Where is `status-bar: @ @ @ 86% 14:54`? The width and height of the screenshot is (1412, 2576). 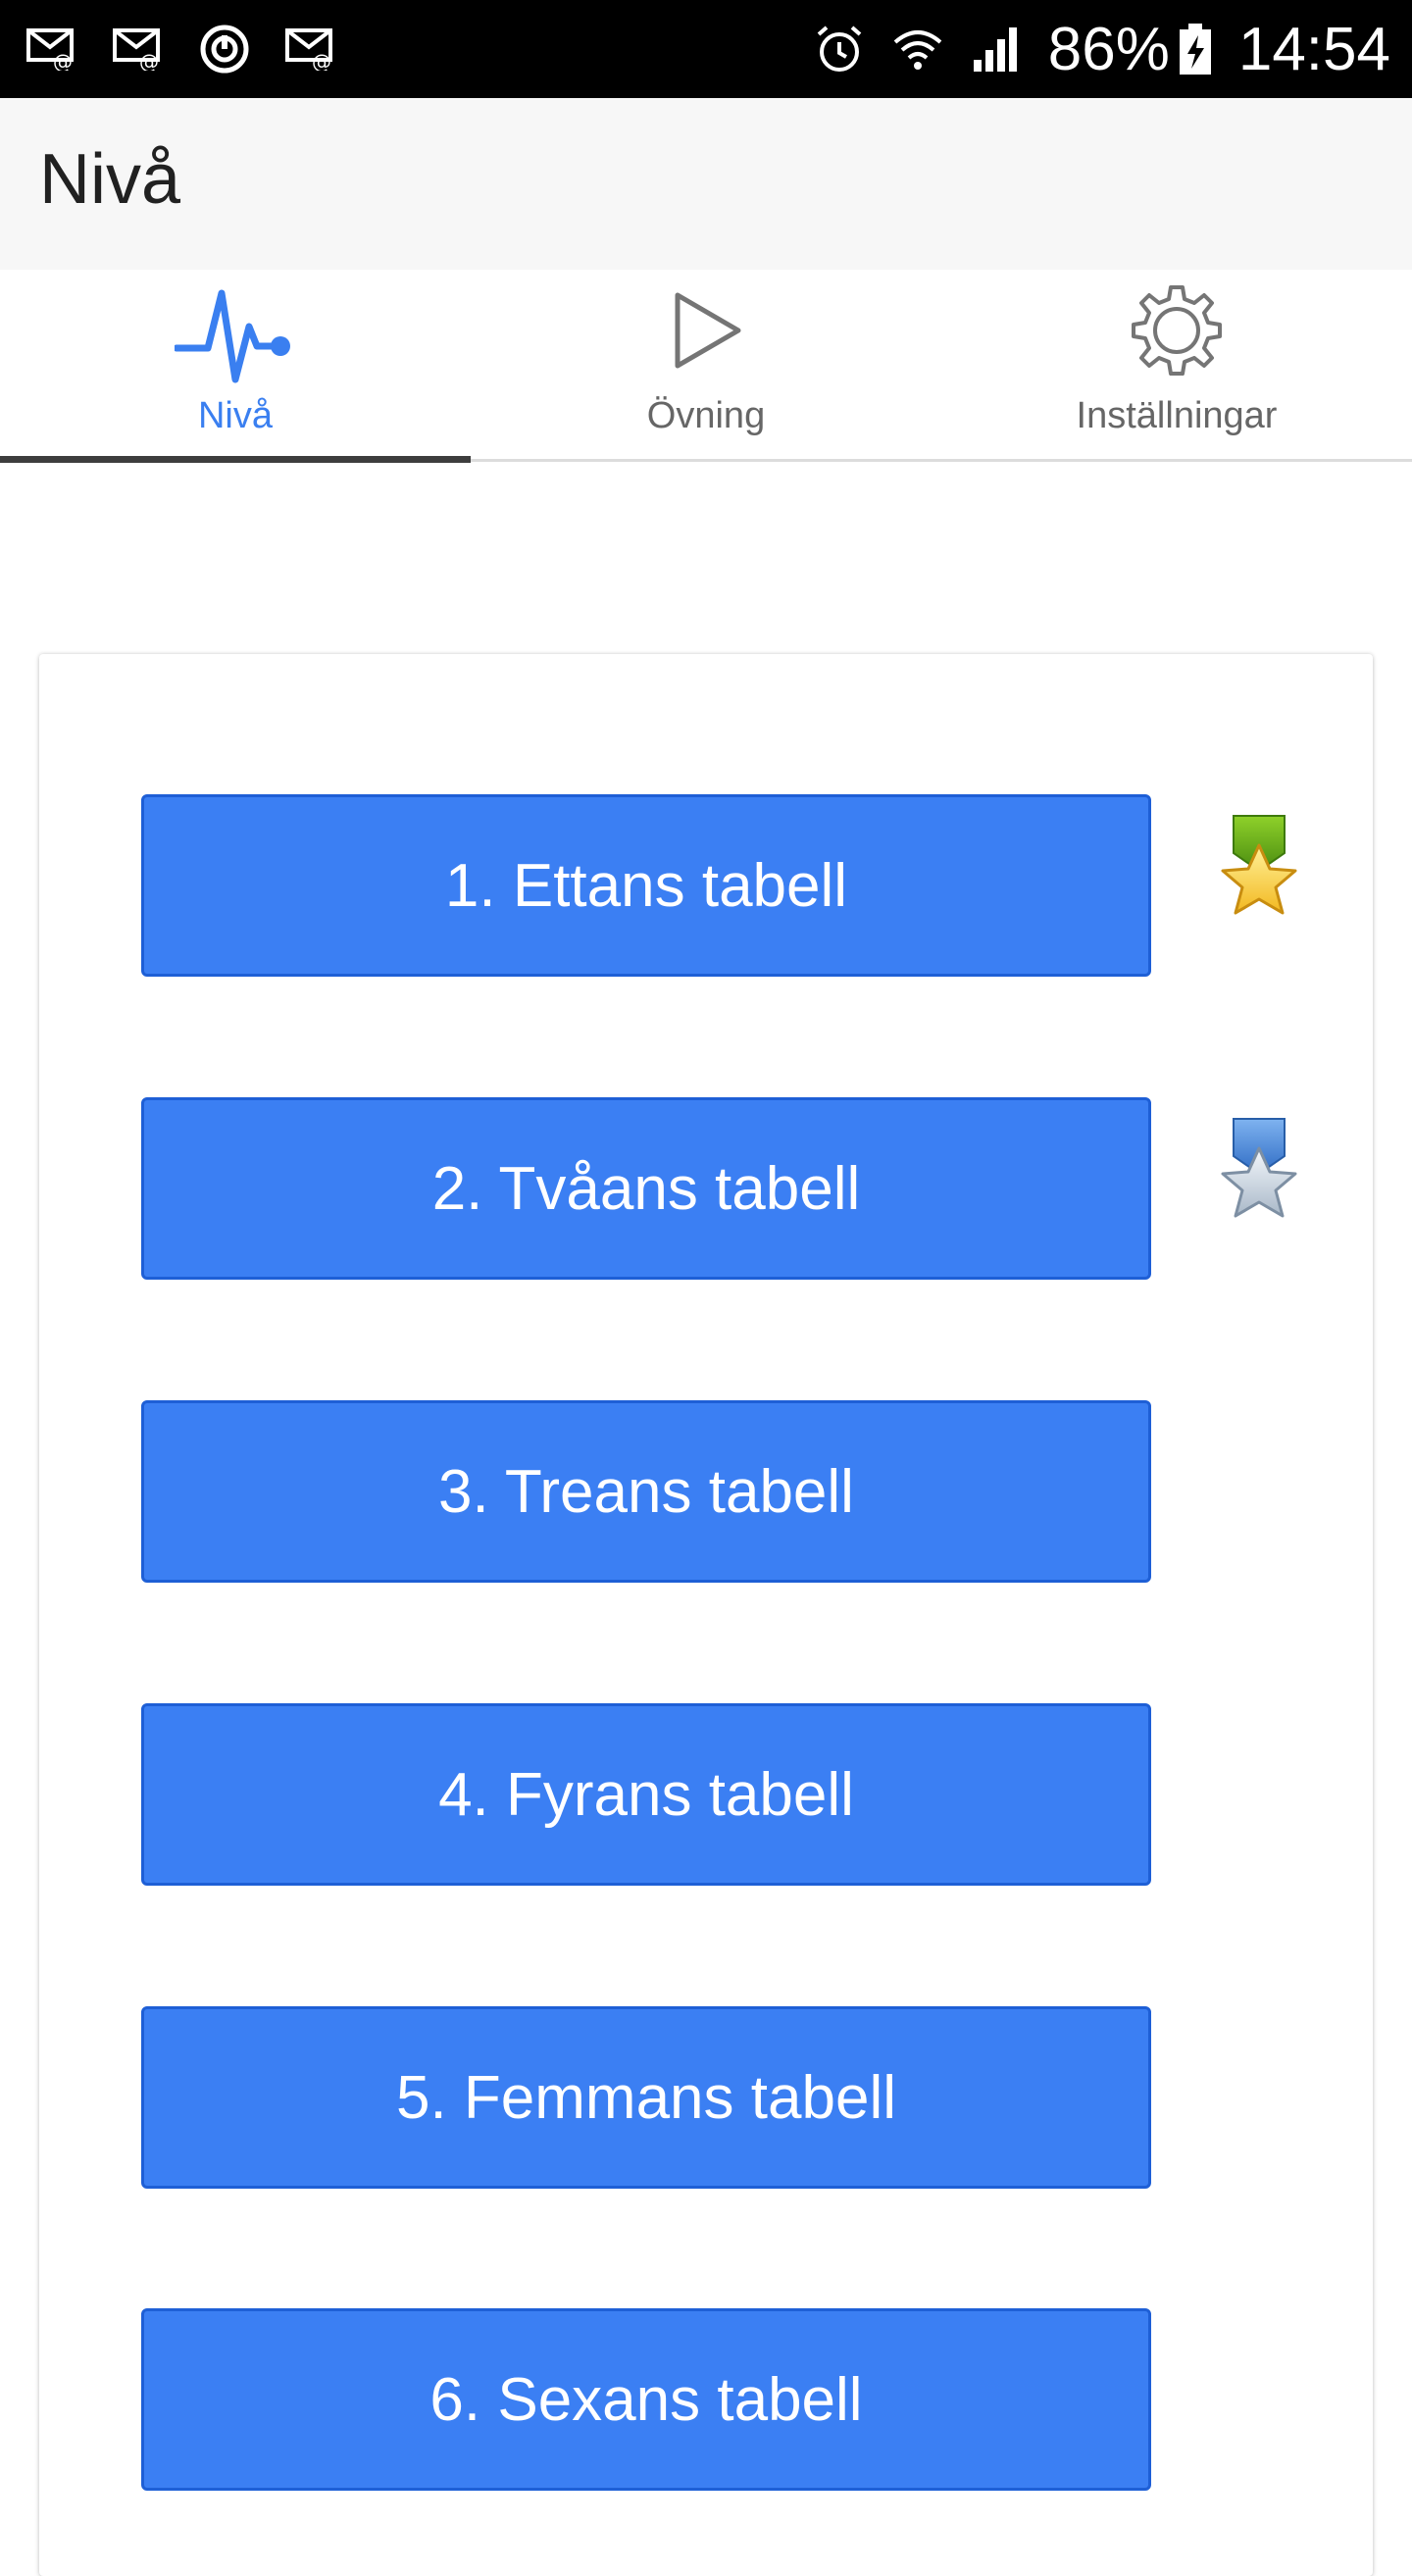
status-bar: @ @ @ 86% 14:54 is located at coordinates (706, 49).